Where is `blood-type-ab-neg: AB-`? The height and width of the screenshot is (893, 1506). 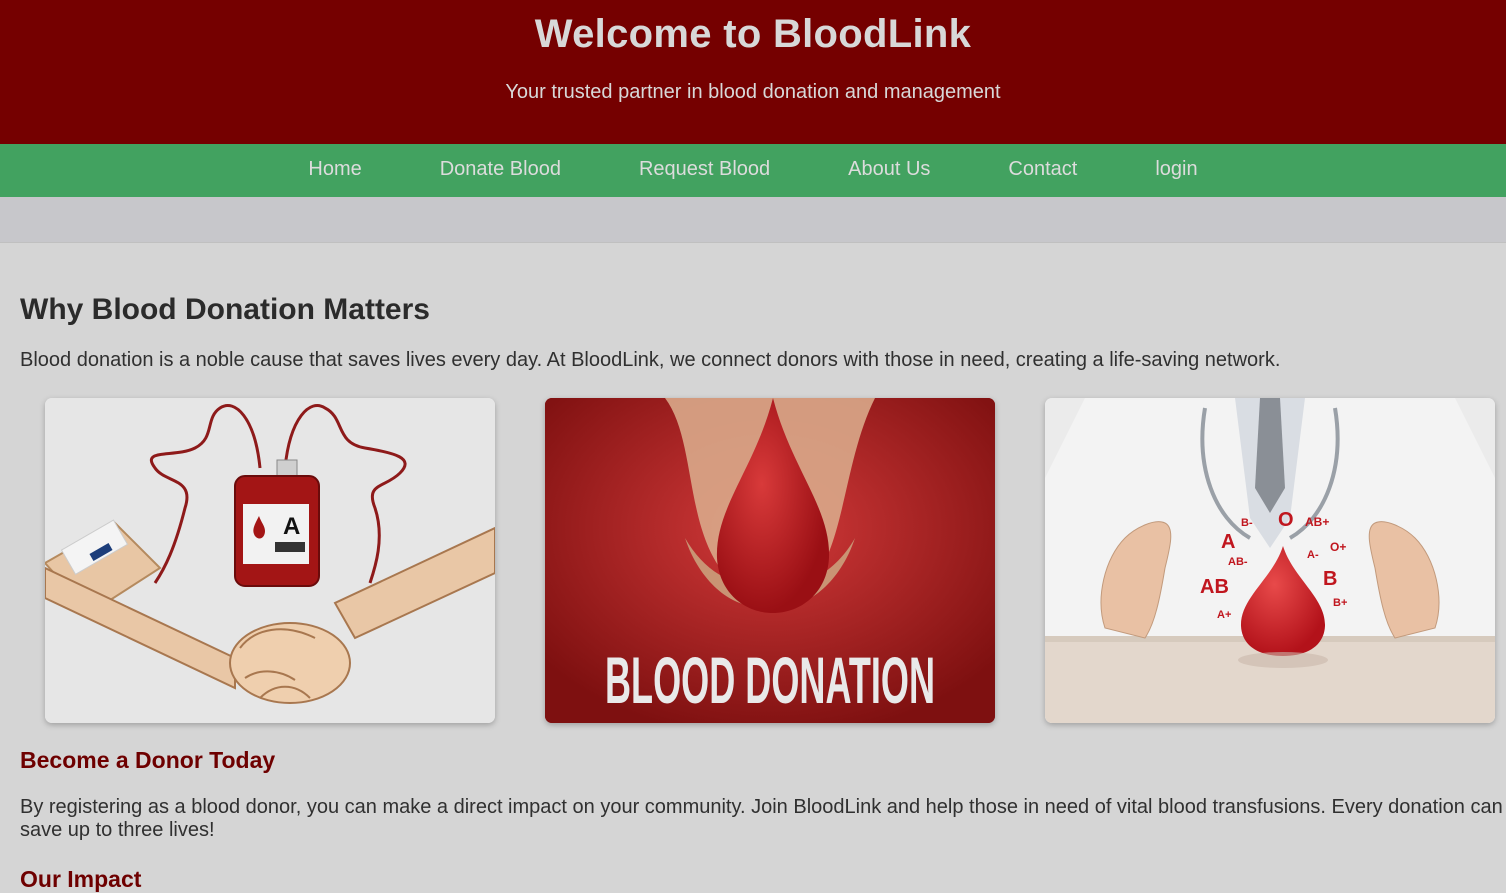 blood-type-ab-neg: AB- is located at coordinates (1238, 562).